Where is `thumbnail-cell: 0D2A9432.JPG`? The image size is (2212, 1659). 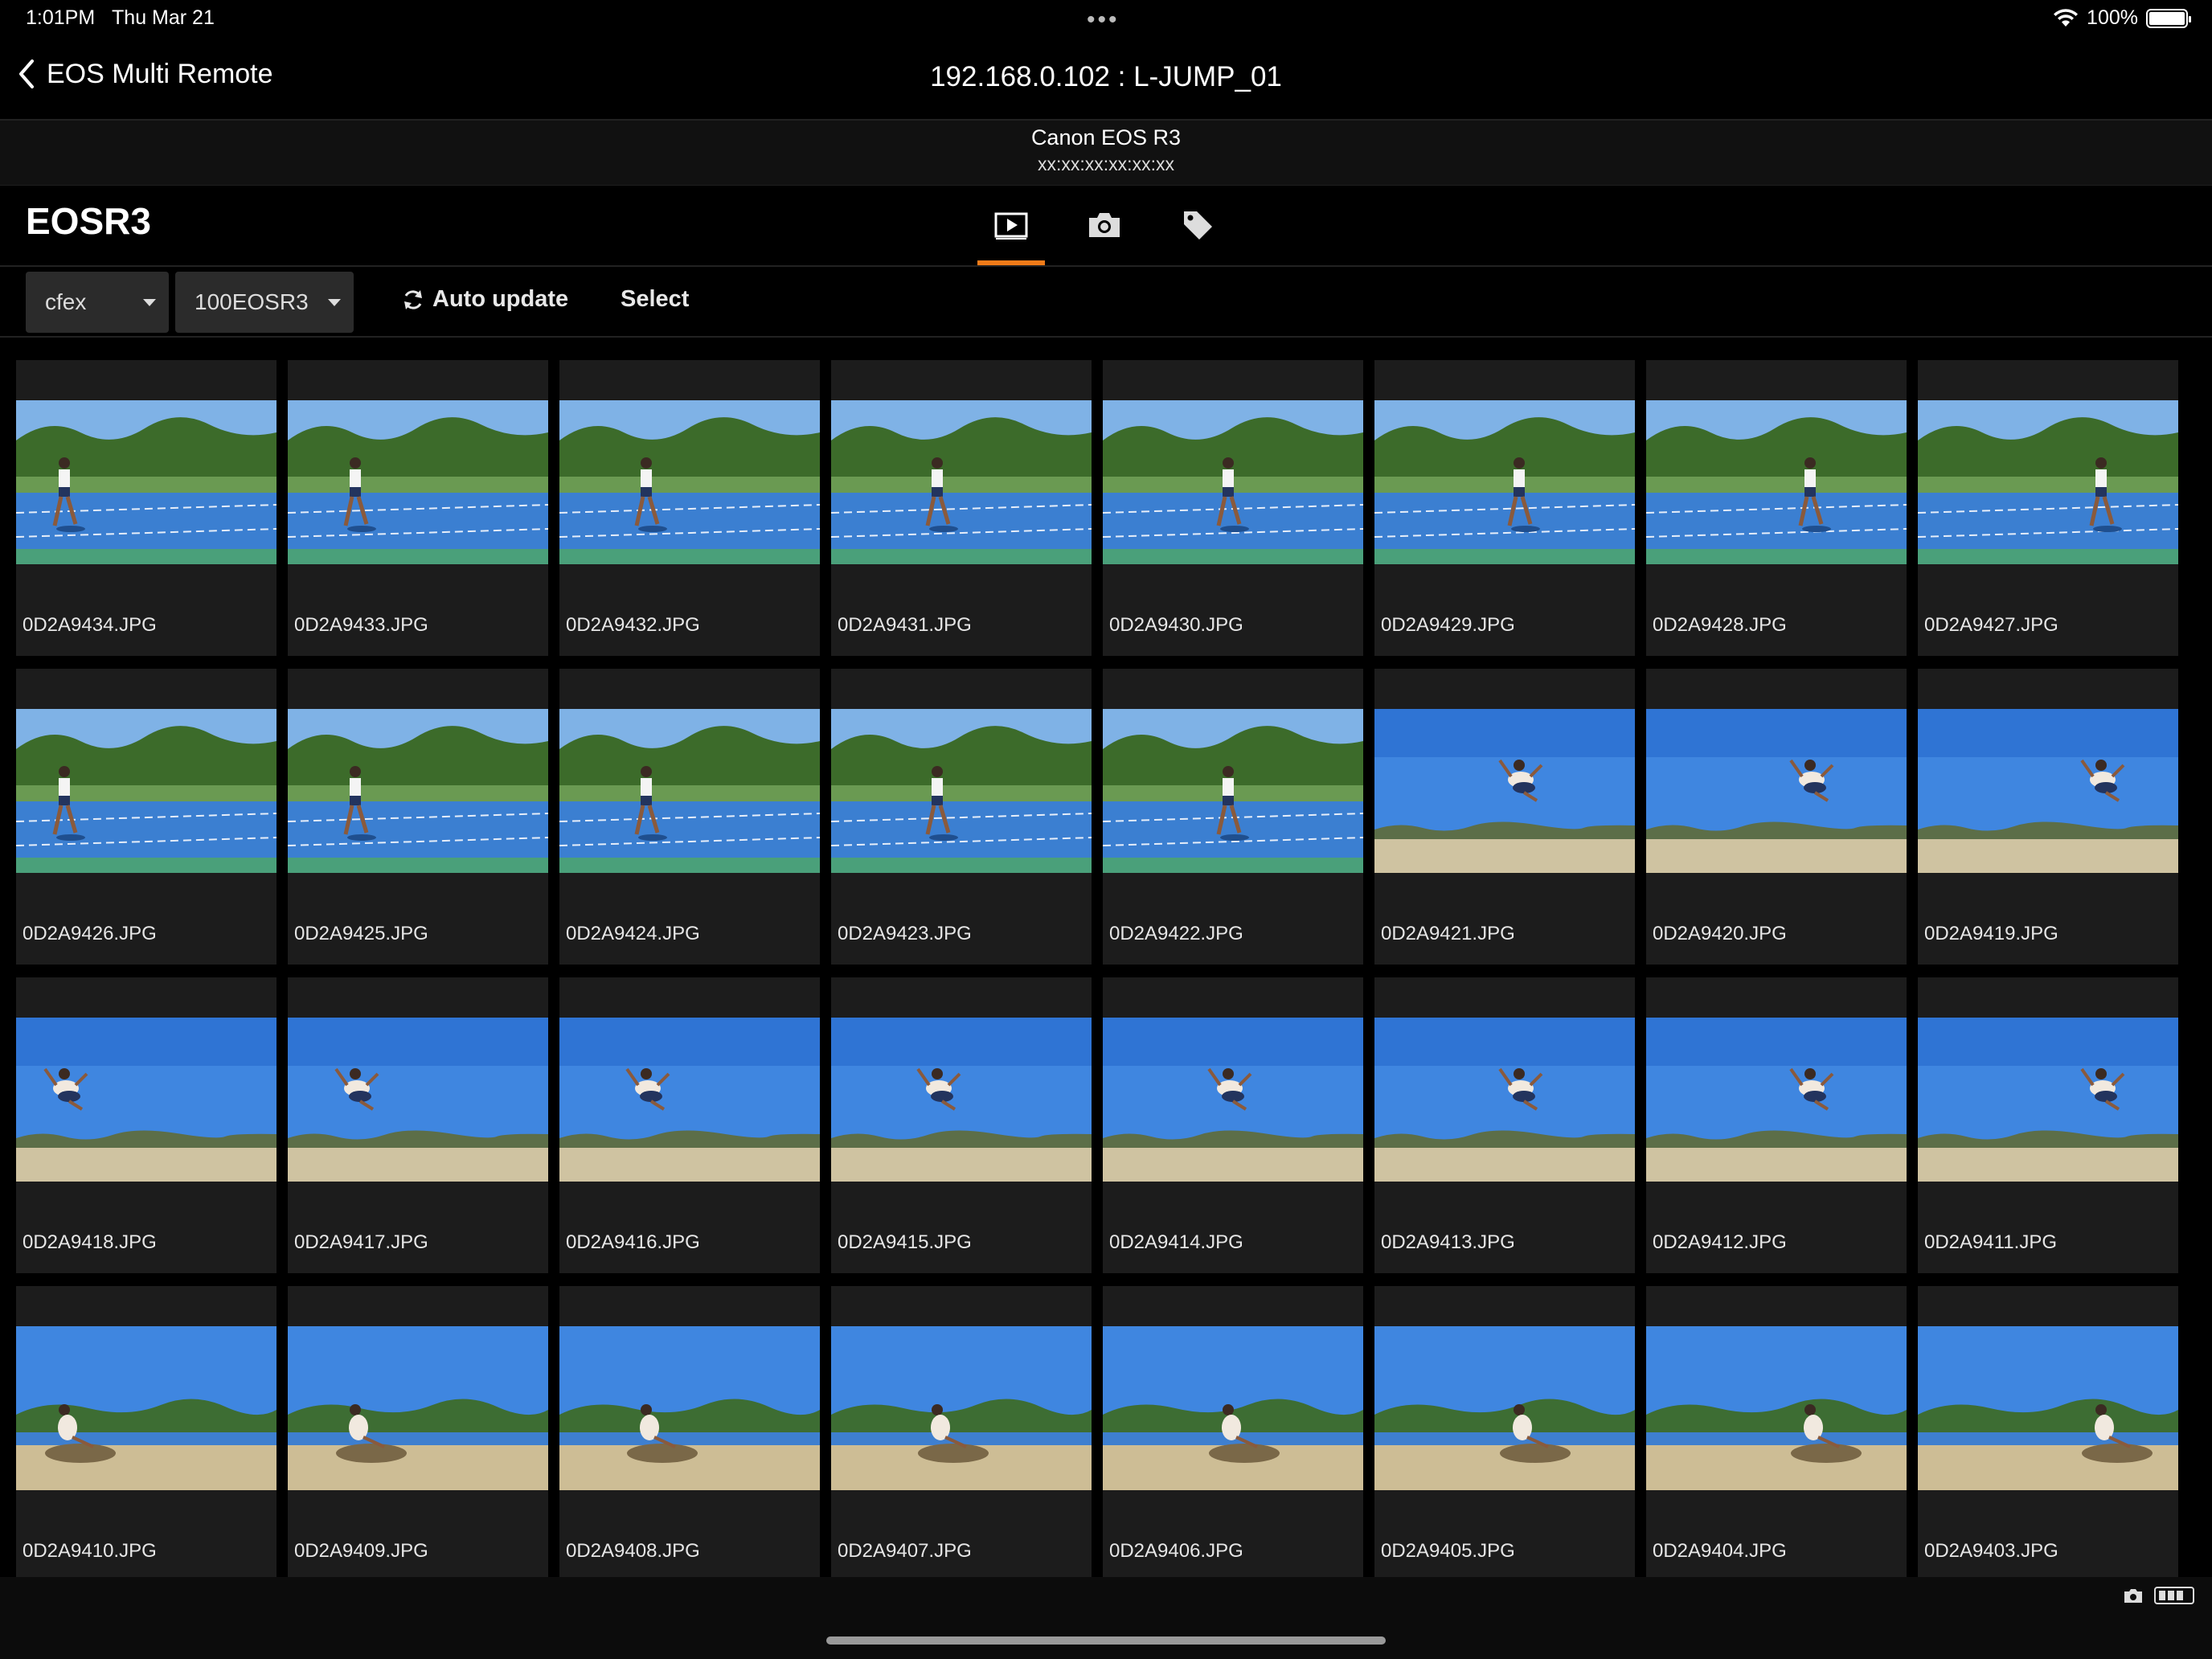 thumbnail-cell: 0D2A9432.JPG is located at coordinates (689, 508).